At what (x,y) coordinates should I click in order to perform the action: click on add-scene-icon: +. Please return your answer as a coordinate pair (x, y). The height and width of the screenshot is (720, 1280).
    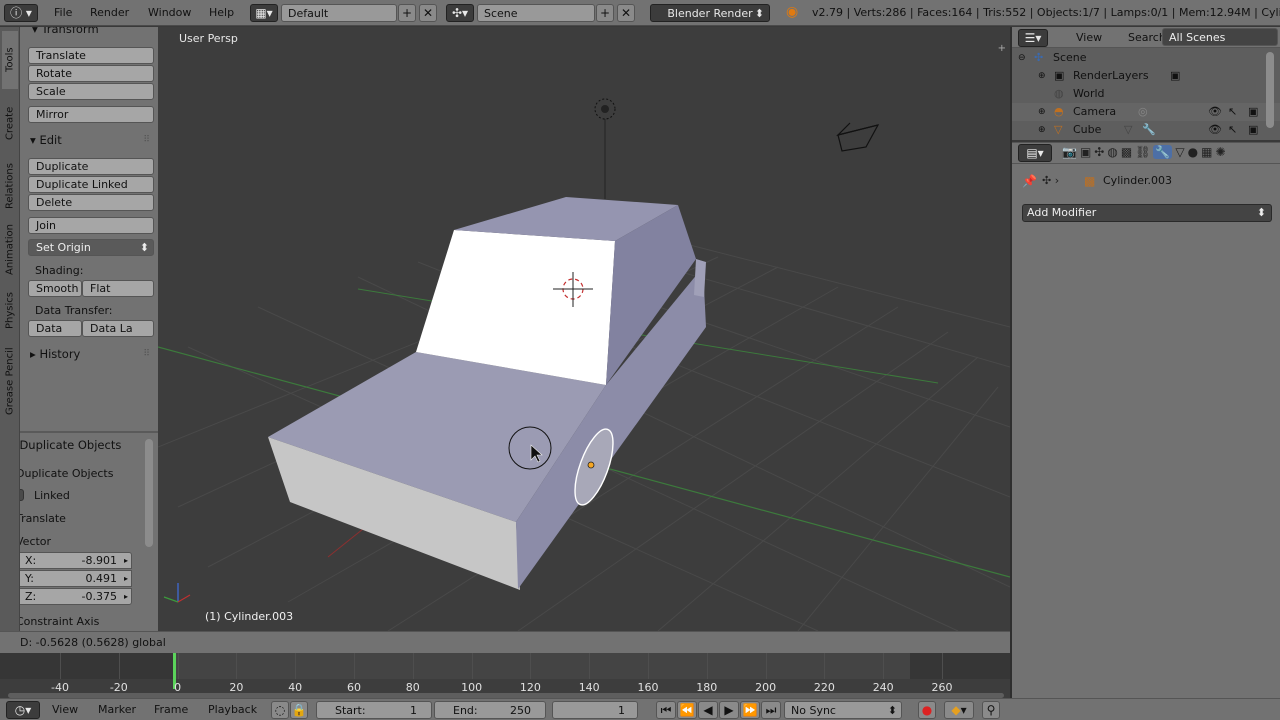
    Looking at the image, I should click on (605, 13).